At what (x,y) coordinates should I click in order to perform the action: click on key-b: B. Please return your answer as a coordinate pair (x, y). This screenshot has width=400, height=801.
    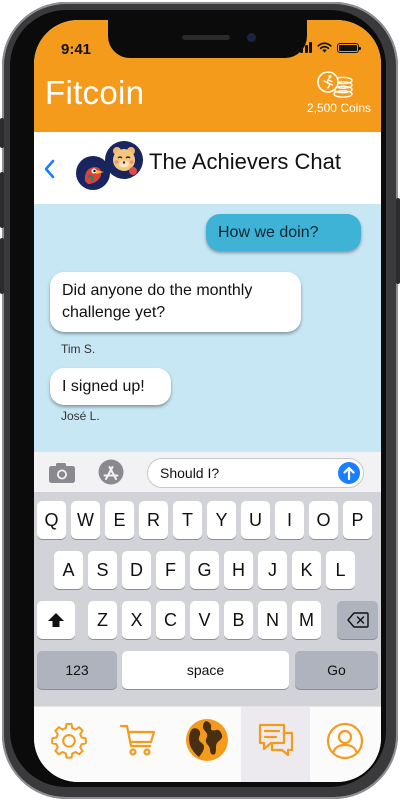
    Looking at the image, I should click on (238, 620).